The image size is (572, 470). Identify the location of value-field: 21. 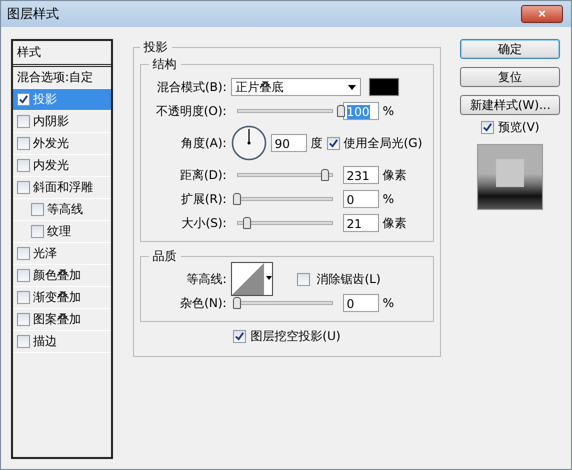
(360, 223).